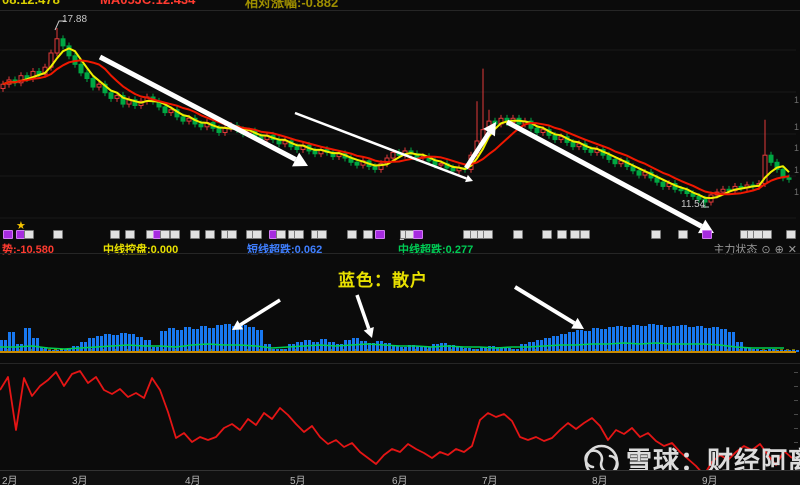 This screenshot has height=485, width=800. What do you see at coordinates (75, 19) in the screenshot?
I see `high-price-label: 17.88` at bounding box center [75, 19].